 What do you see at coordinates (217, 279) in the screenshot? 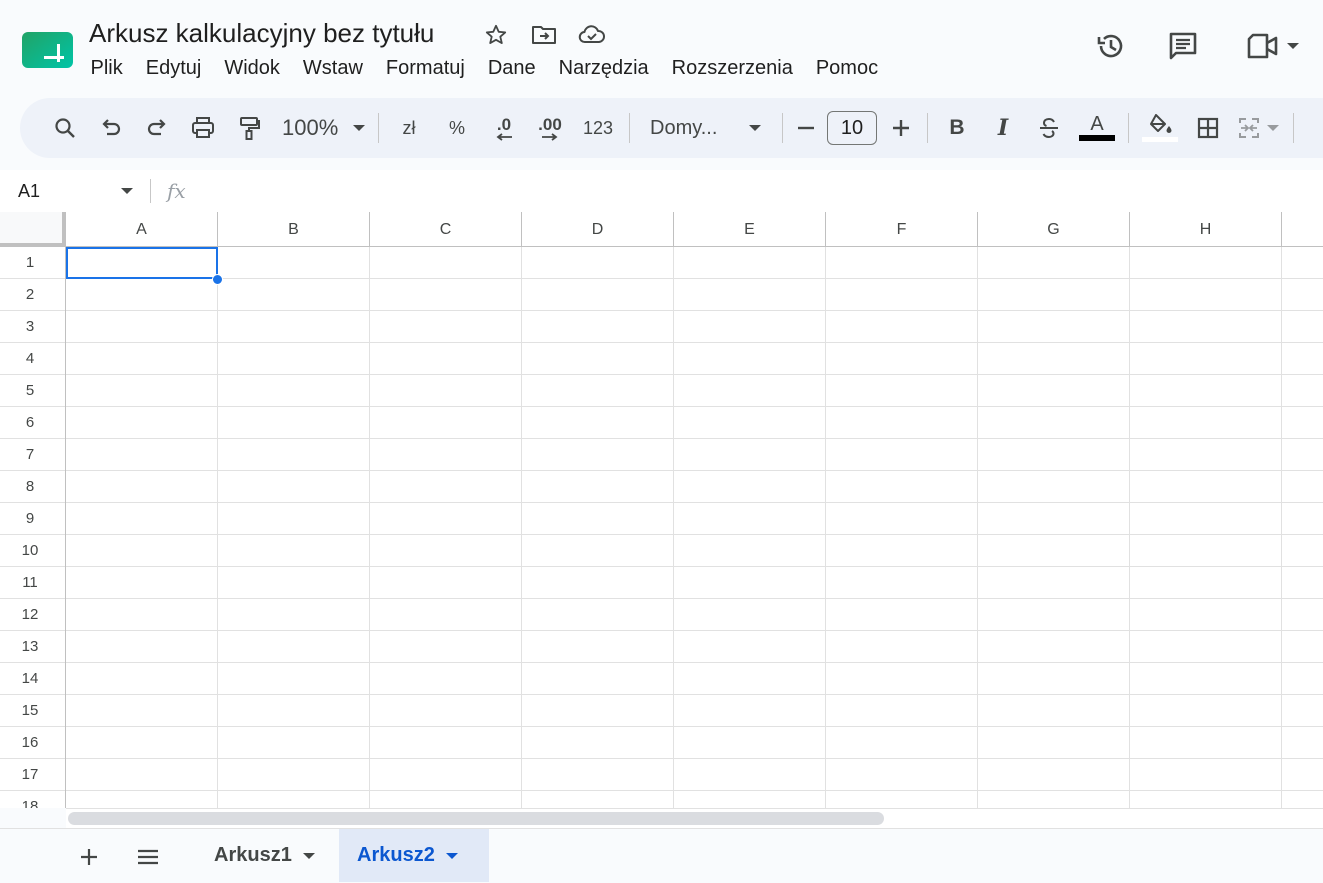
I see `fill-handle` at bounding box center [217, 279].